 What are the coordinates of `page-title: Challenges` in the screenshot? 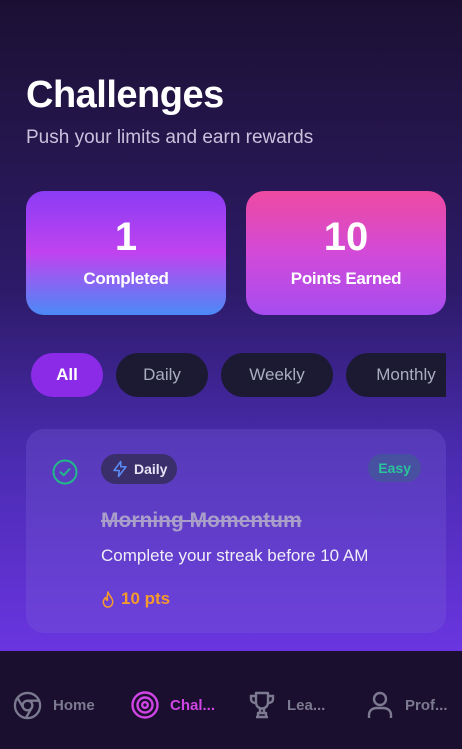 It's located at (125, 95).